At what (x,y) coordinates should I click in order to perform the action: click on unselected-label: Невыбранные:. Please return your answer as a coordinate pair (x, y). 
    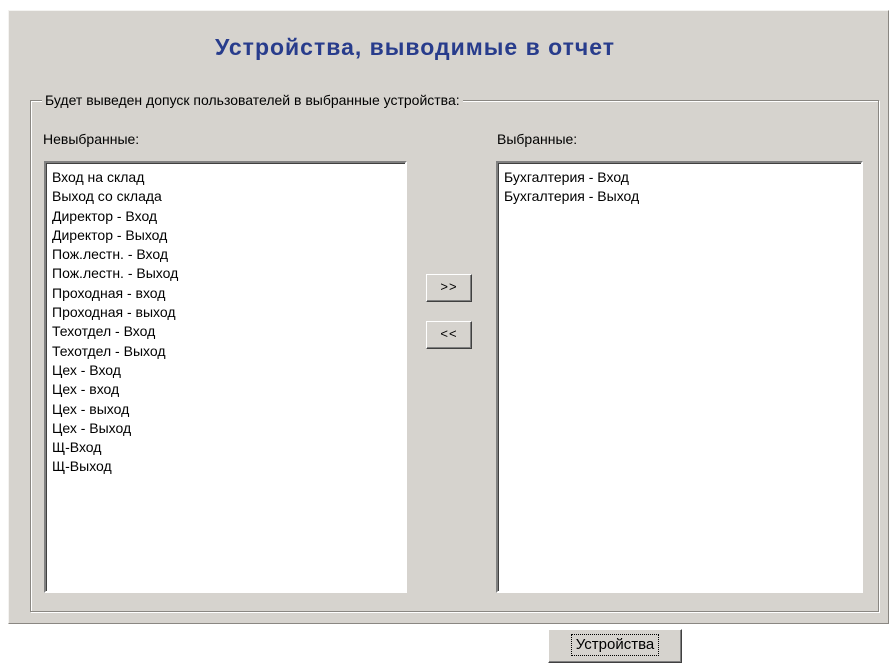
    Looking at the image, I should click on (91, 139).